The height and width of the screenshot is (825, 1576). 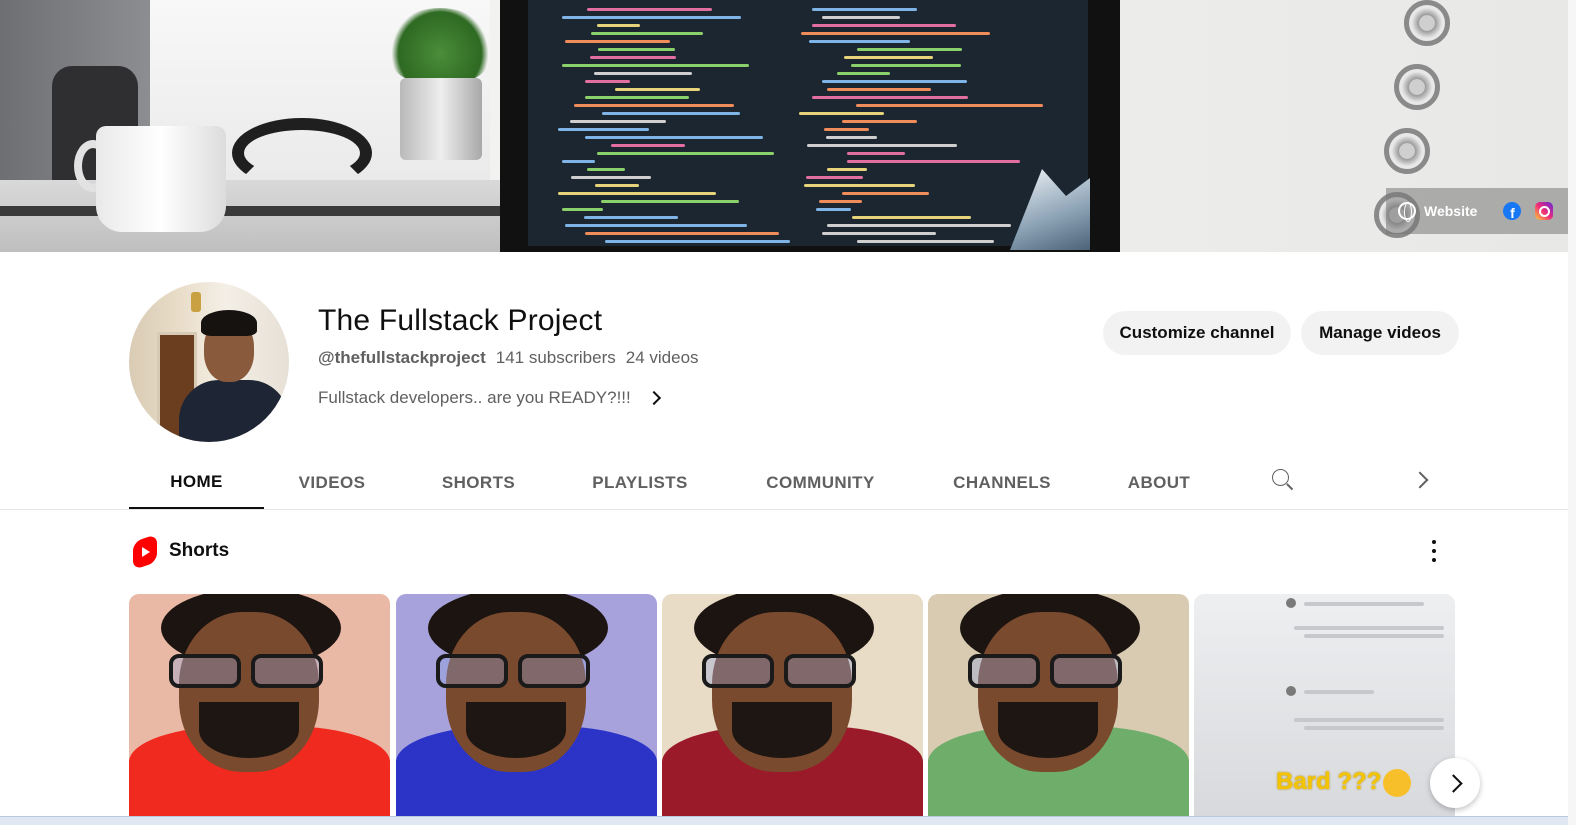 What do you see at coordinates (474, 397) in the screenshot?
I see `channel-description-text: Fullstack developers.. are you READY?!!!` at bounding box center [474, 397].